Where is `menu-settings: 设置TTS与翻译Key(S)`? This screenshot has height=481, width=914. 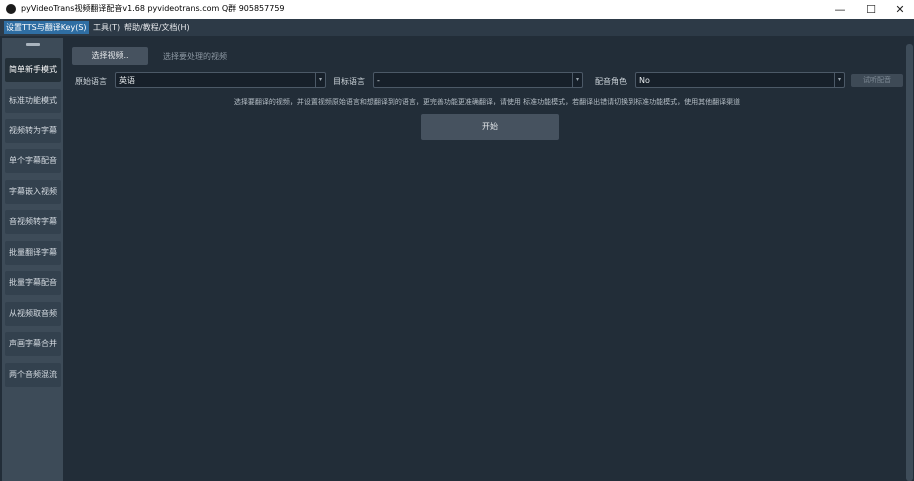
menu-settings: 设置TTS与翻译Key(S) is located at coordinates (46, 27).